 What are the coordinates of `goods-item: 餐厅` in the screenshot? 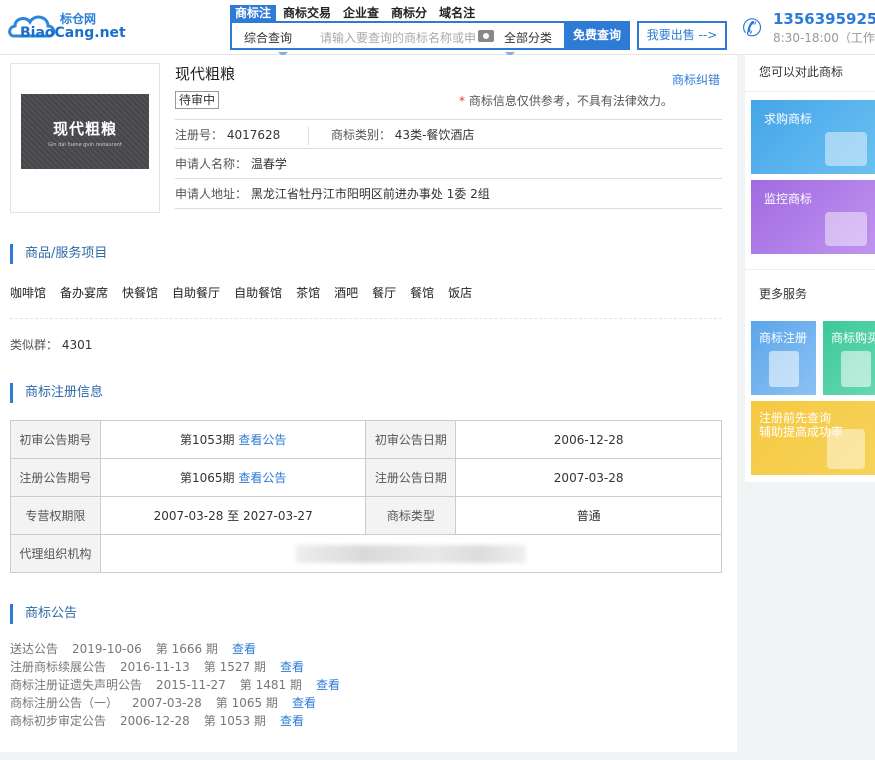 It's located at (384, 293).